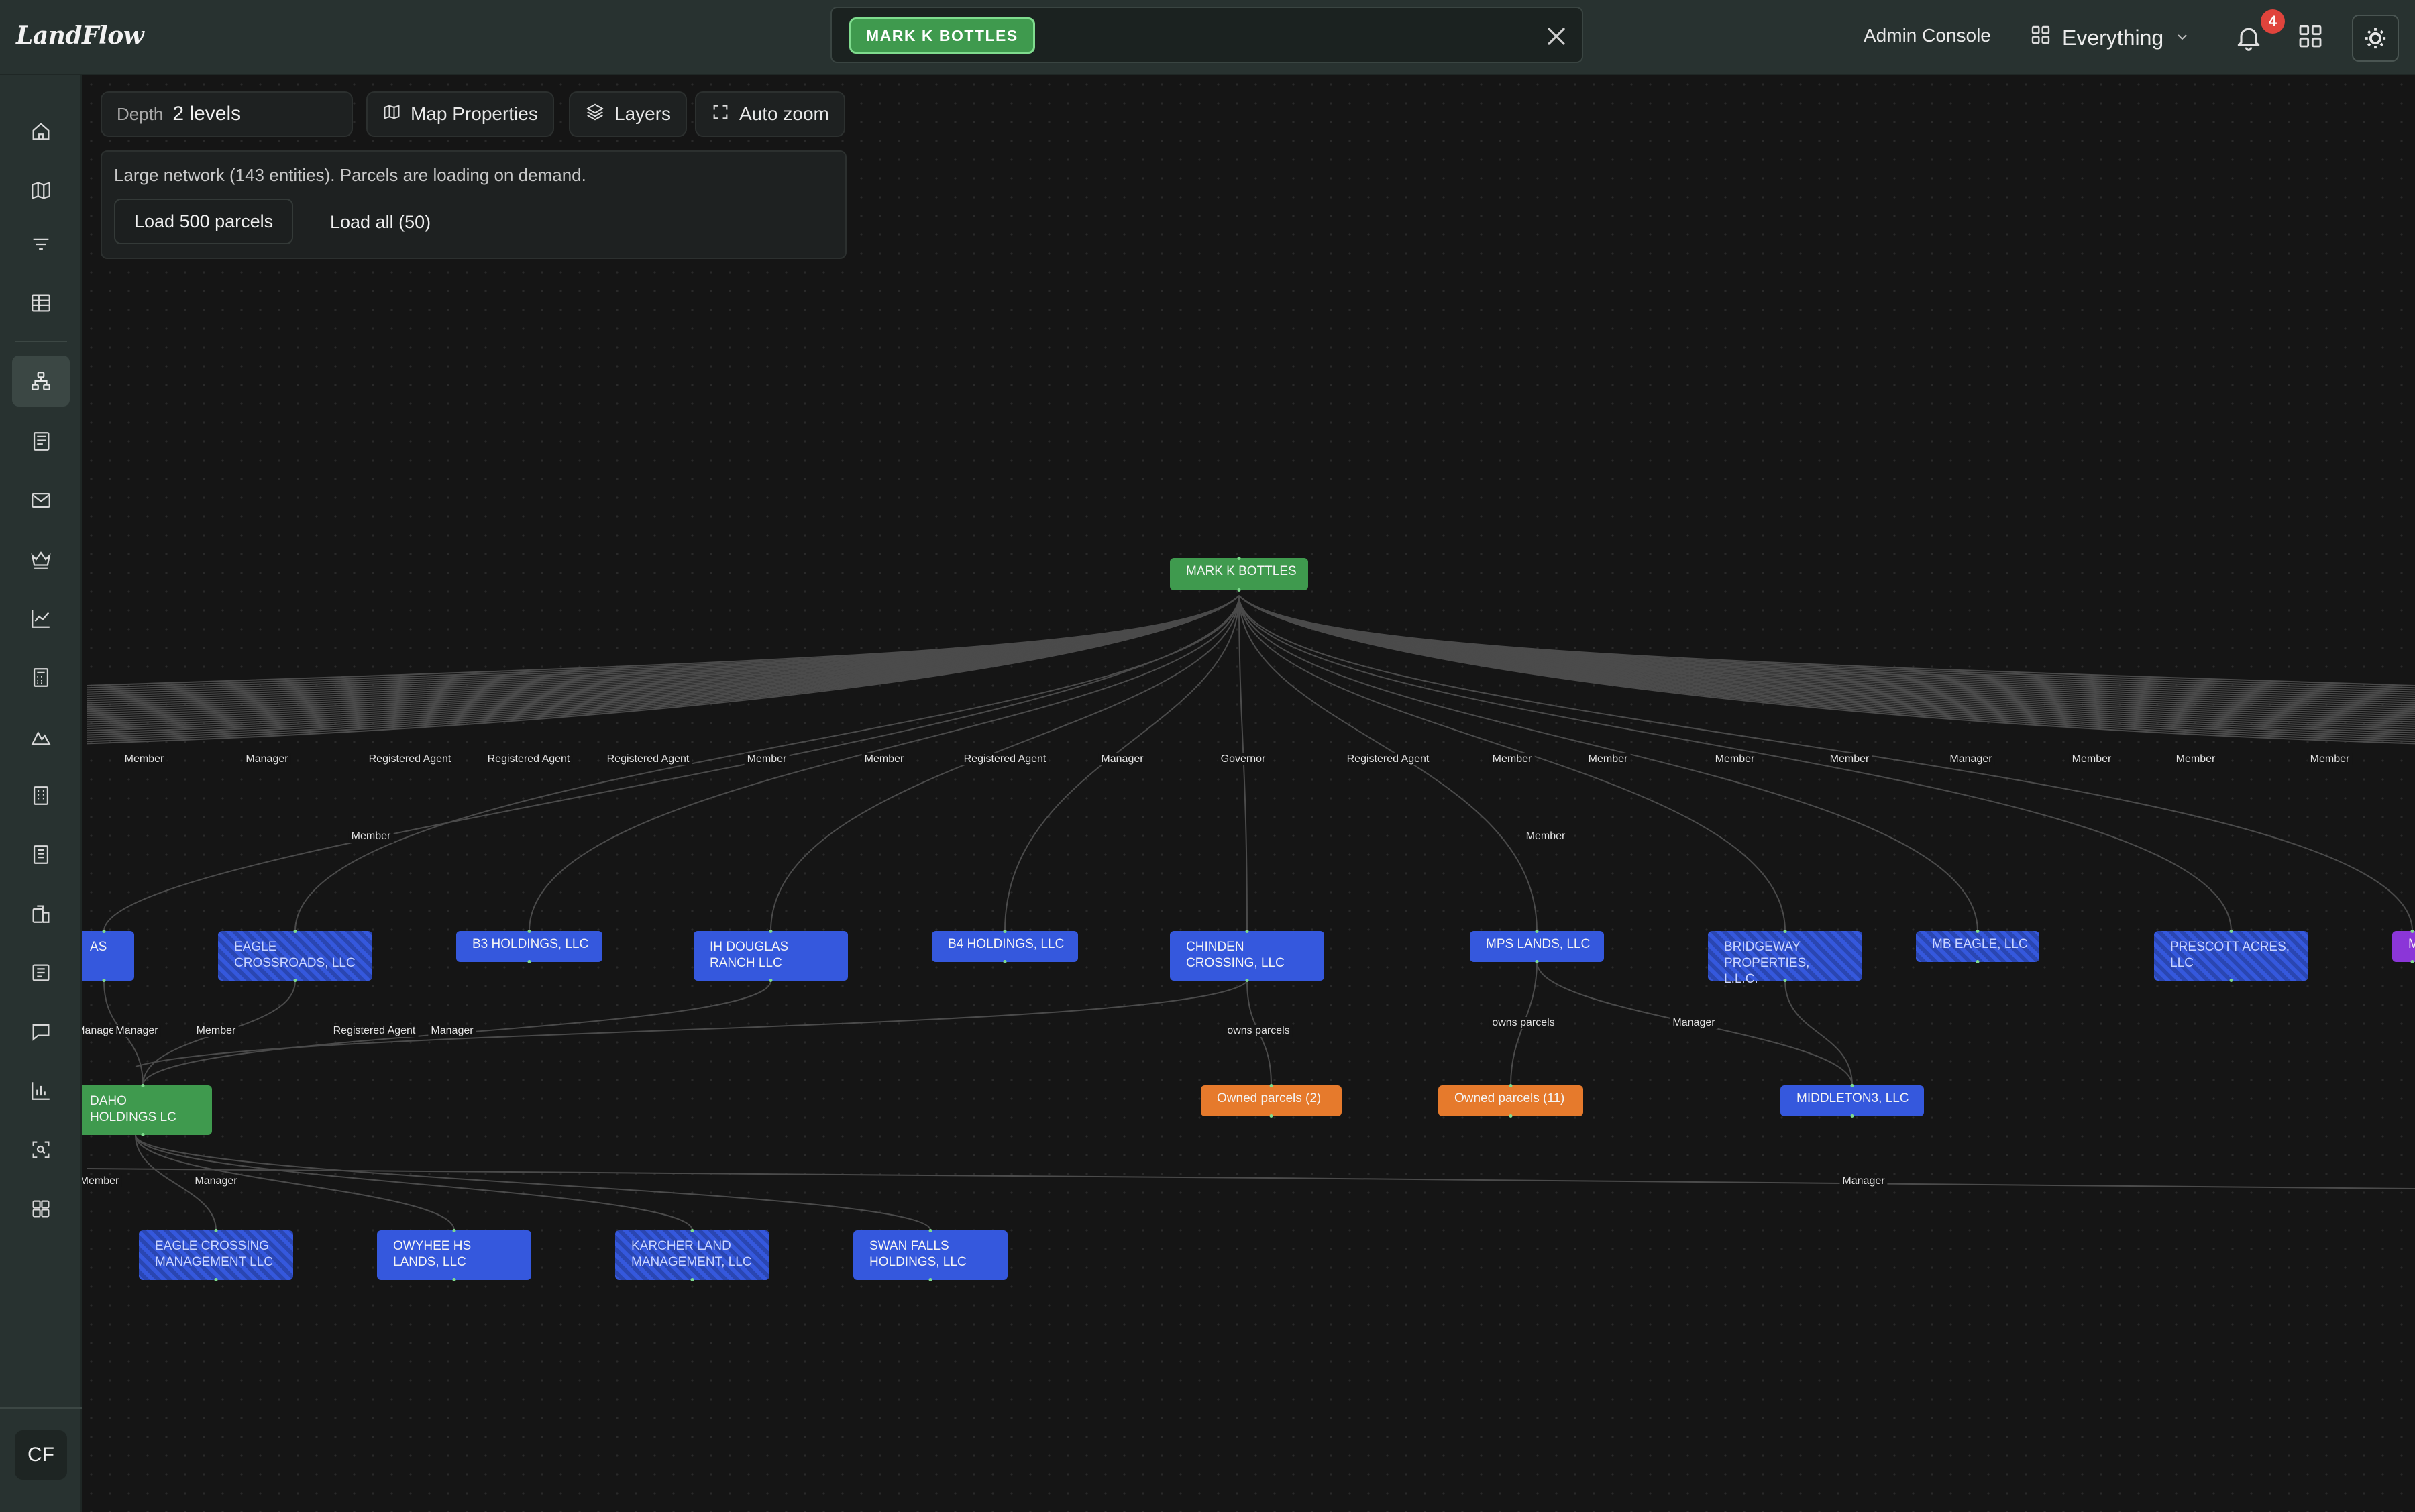 The height and width of the screenshot is (1512, 2415). What do you see at coordinates (41, 382) in the screenshot?
I see `sidebar-item-network` at bounding box center [41, 382].